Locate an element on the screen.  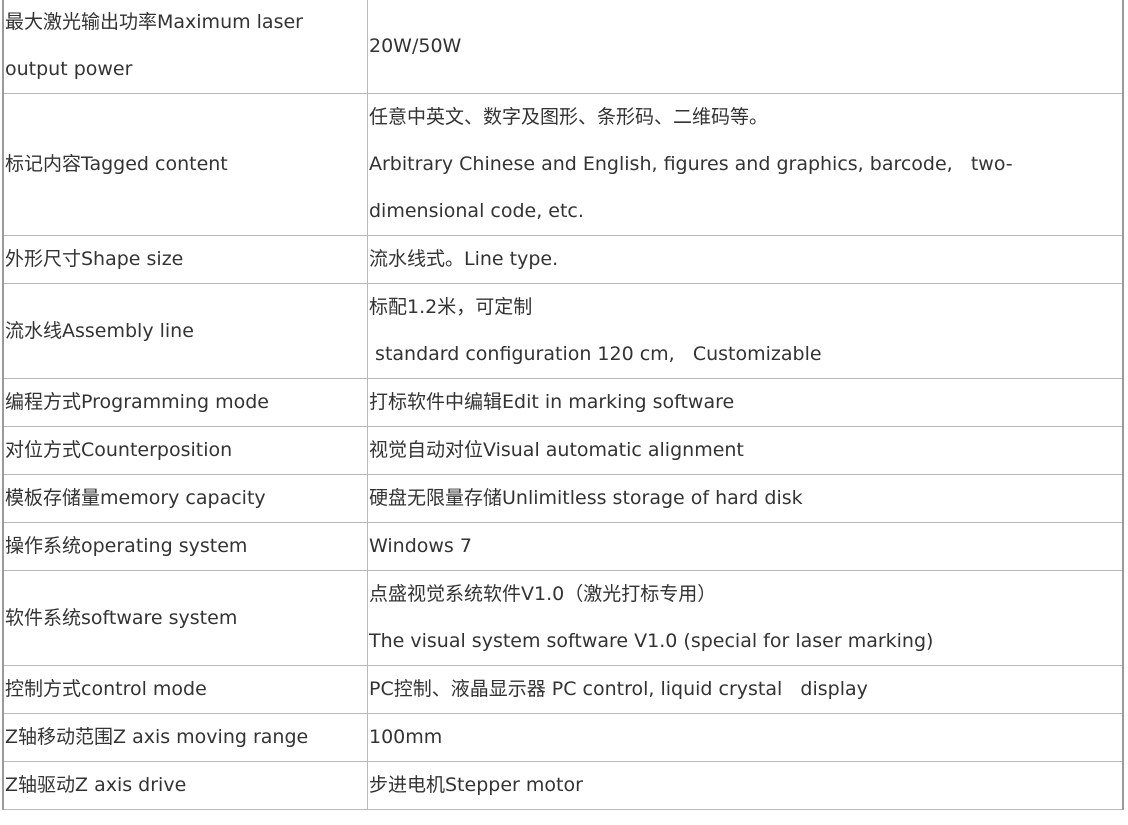
row-label-text: output power is located at coordinates (69, 69).